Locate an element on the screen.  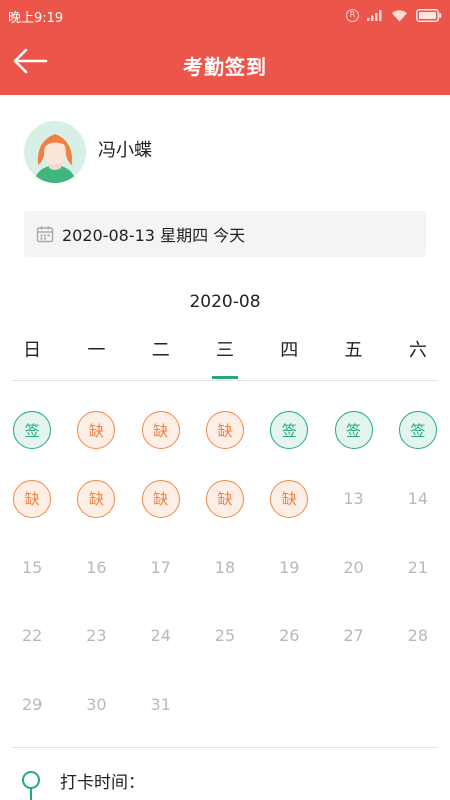
calendar-icon is located at coordinates (45, 234).